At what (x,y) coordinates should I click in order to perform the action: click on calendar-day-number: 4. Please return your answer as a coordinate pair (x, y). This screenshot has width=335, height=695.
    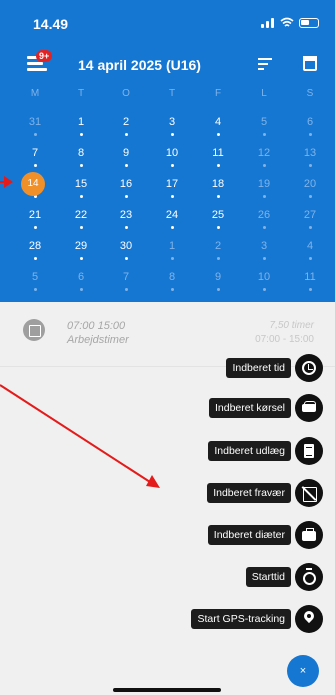
    Looking at the image, I should click on (218, 122).